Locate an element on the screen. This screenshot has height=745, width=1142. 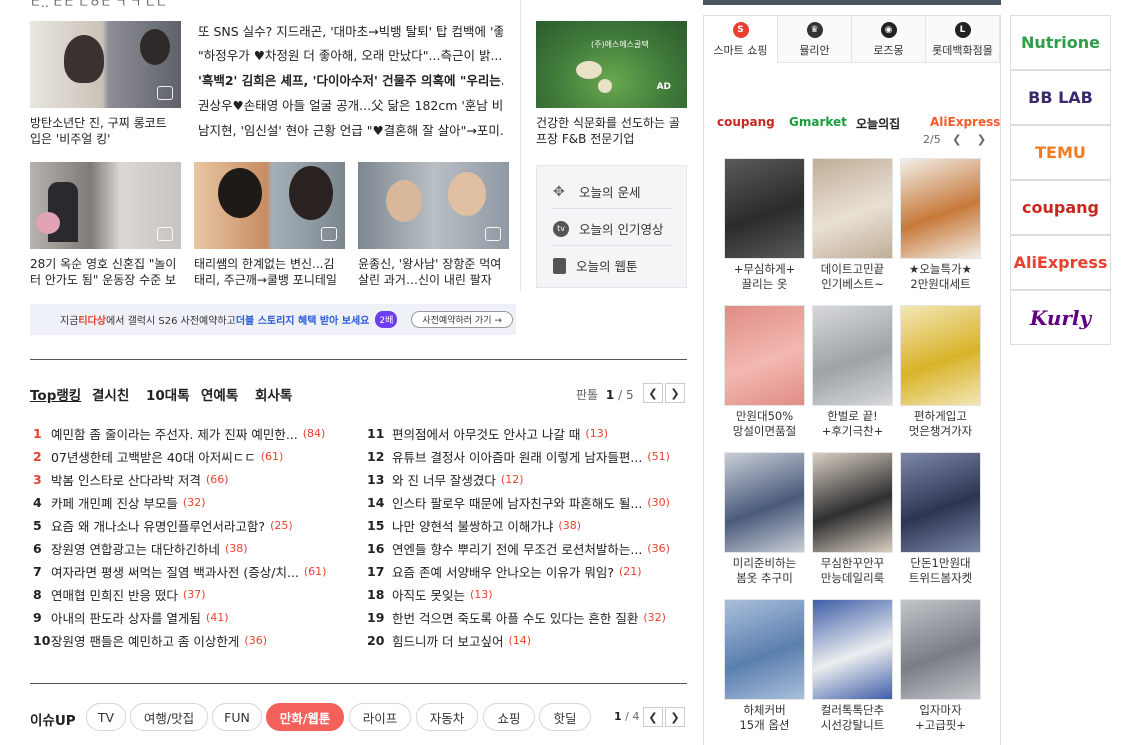
ranking-next-button: ❯ is located at coordinates (675, 393).